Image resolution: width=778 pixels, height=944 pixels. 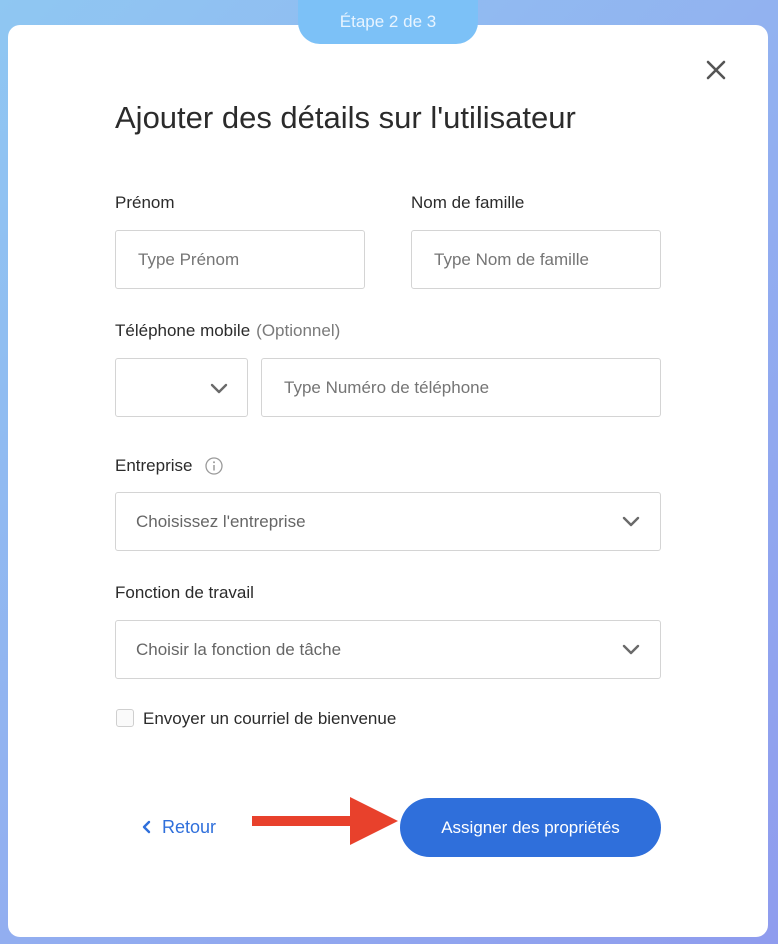 What do you see at coordinates (146, 827) in the screenshot?
I see `chevron-left-icon` at bounding box center [146, 827].